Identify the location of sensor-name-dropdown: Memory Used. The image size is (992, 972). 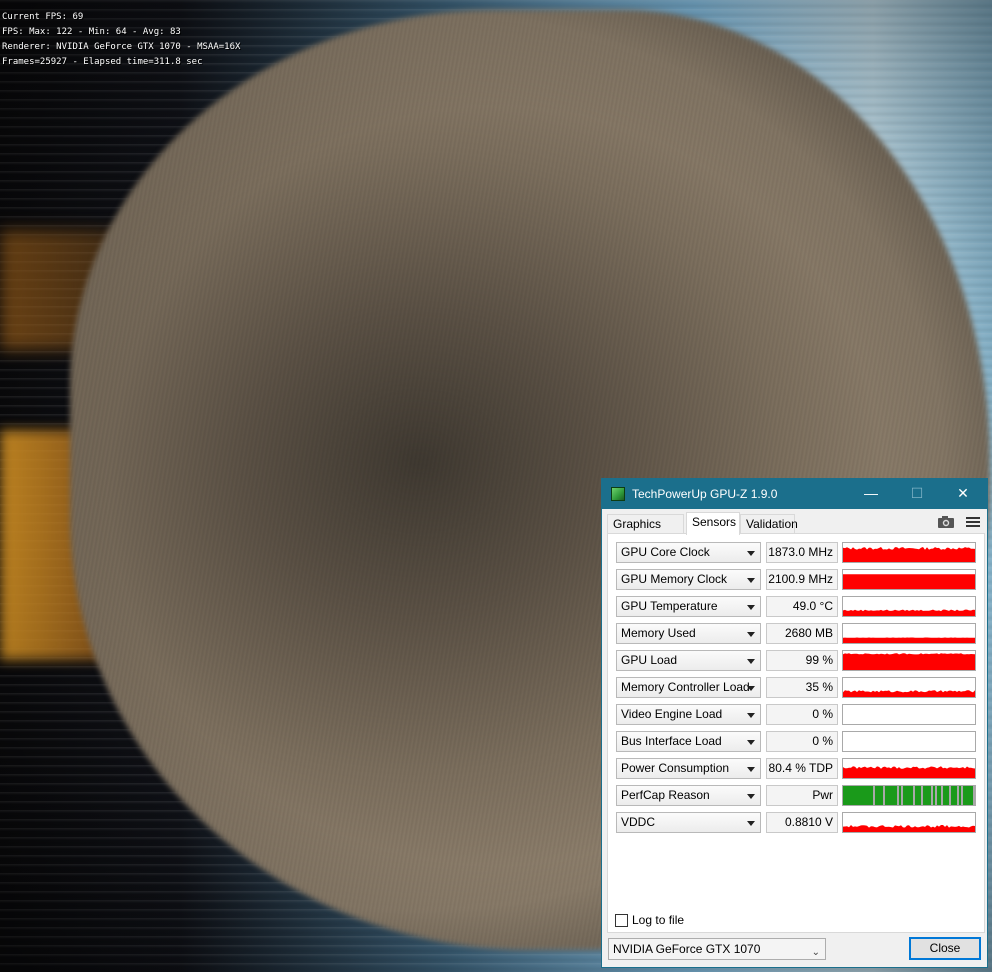
(688, 633).